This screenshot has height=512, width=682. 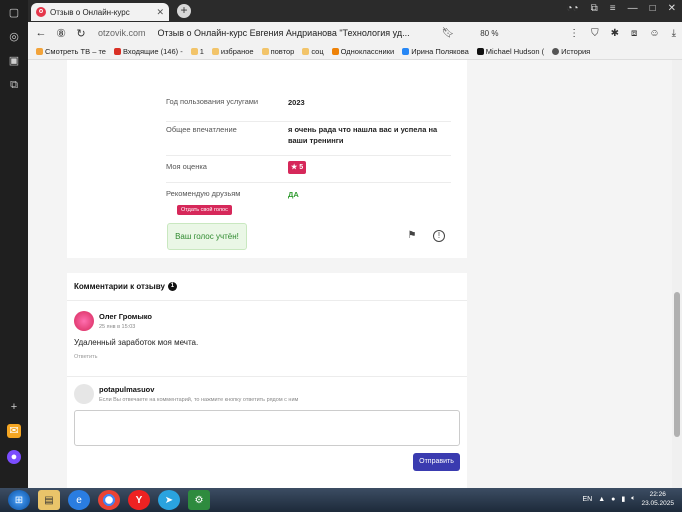 I want to click on row-label: Общее впечатление, so click(x=201, y=129).